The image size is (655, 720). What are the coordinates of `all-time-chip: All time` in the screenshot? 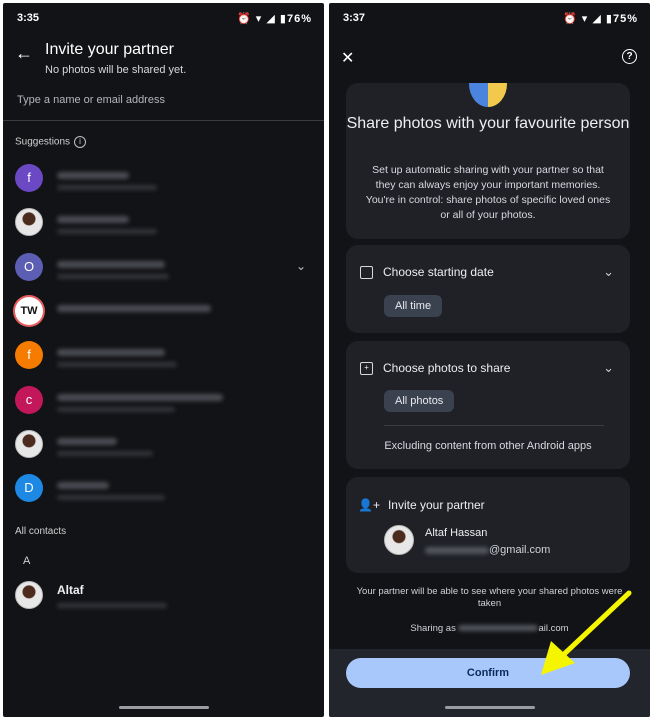 It's located at (413, 306).